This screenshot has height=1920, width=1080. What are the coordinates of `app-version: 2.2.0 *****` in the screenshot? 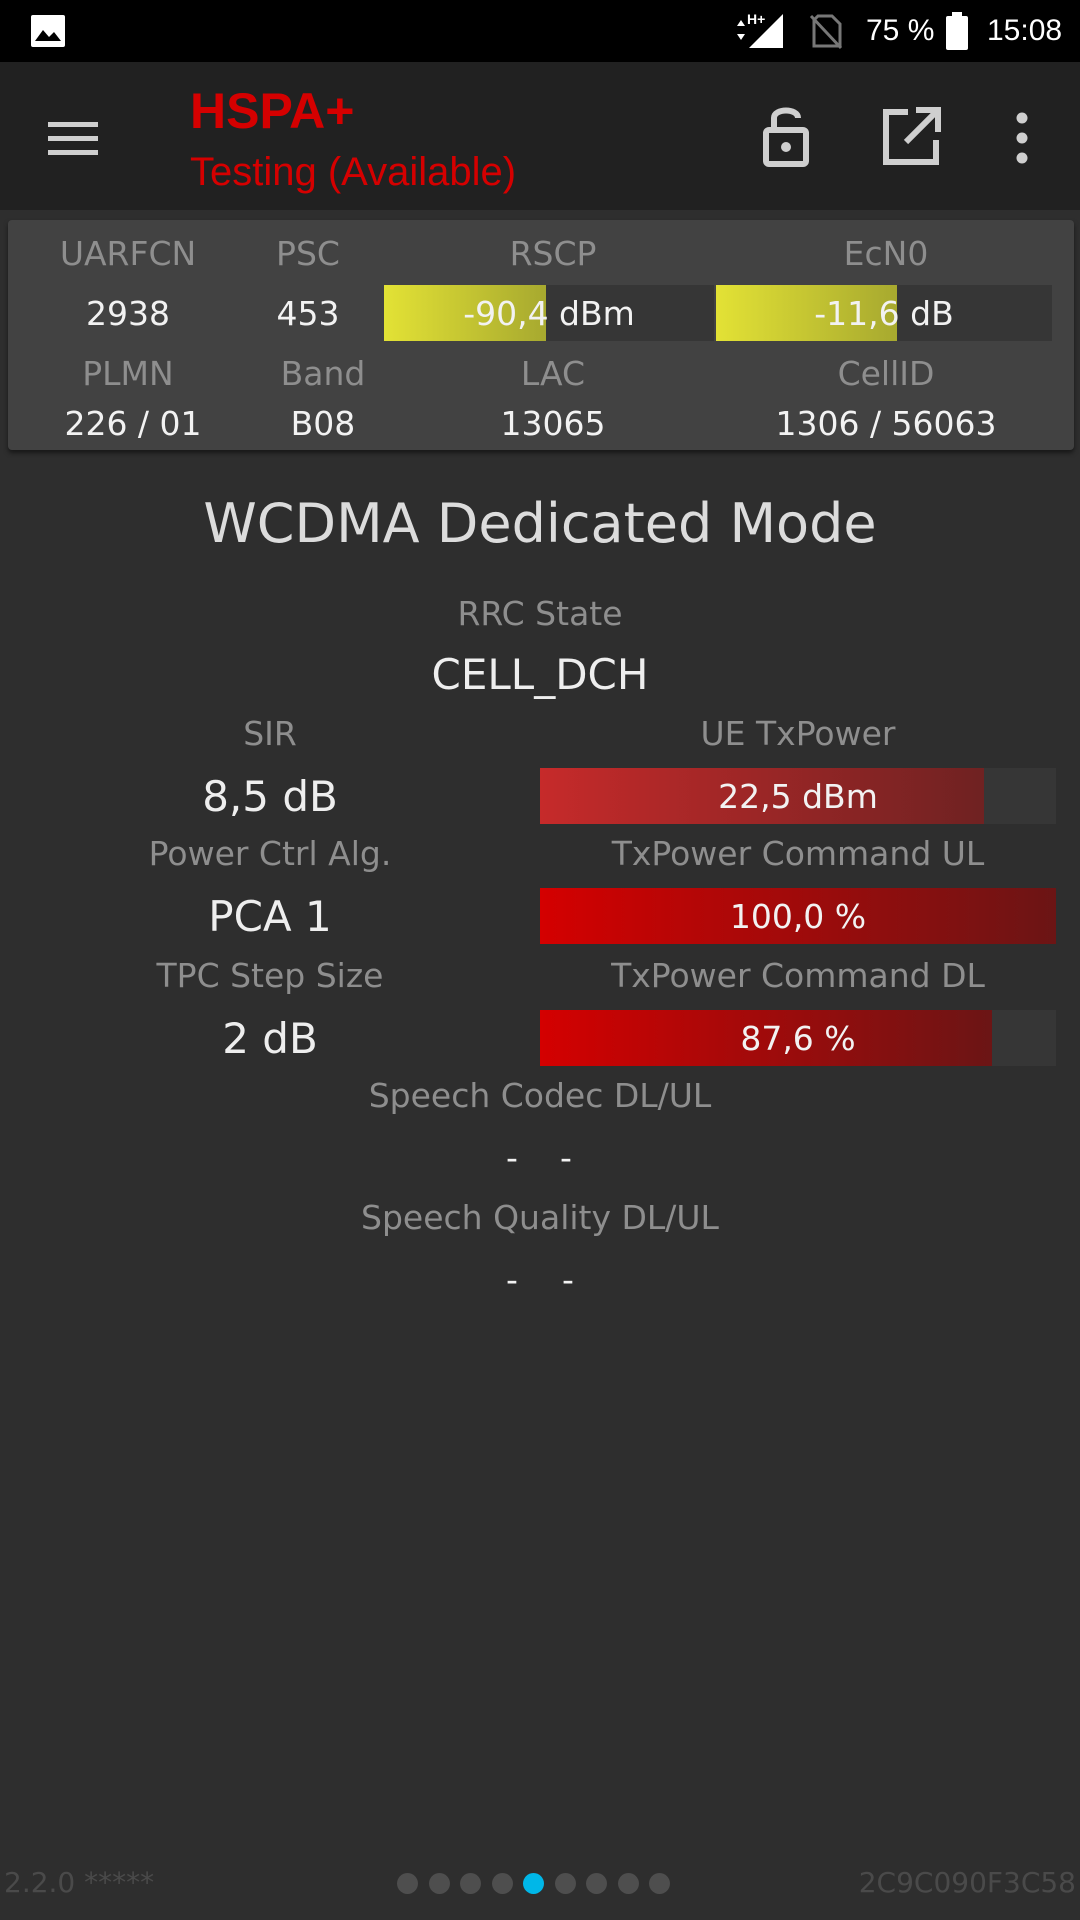 It's located at (79, 1882).